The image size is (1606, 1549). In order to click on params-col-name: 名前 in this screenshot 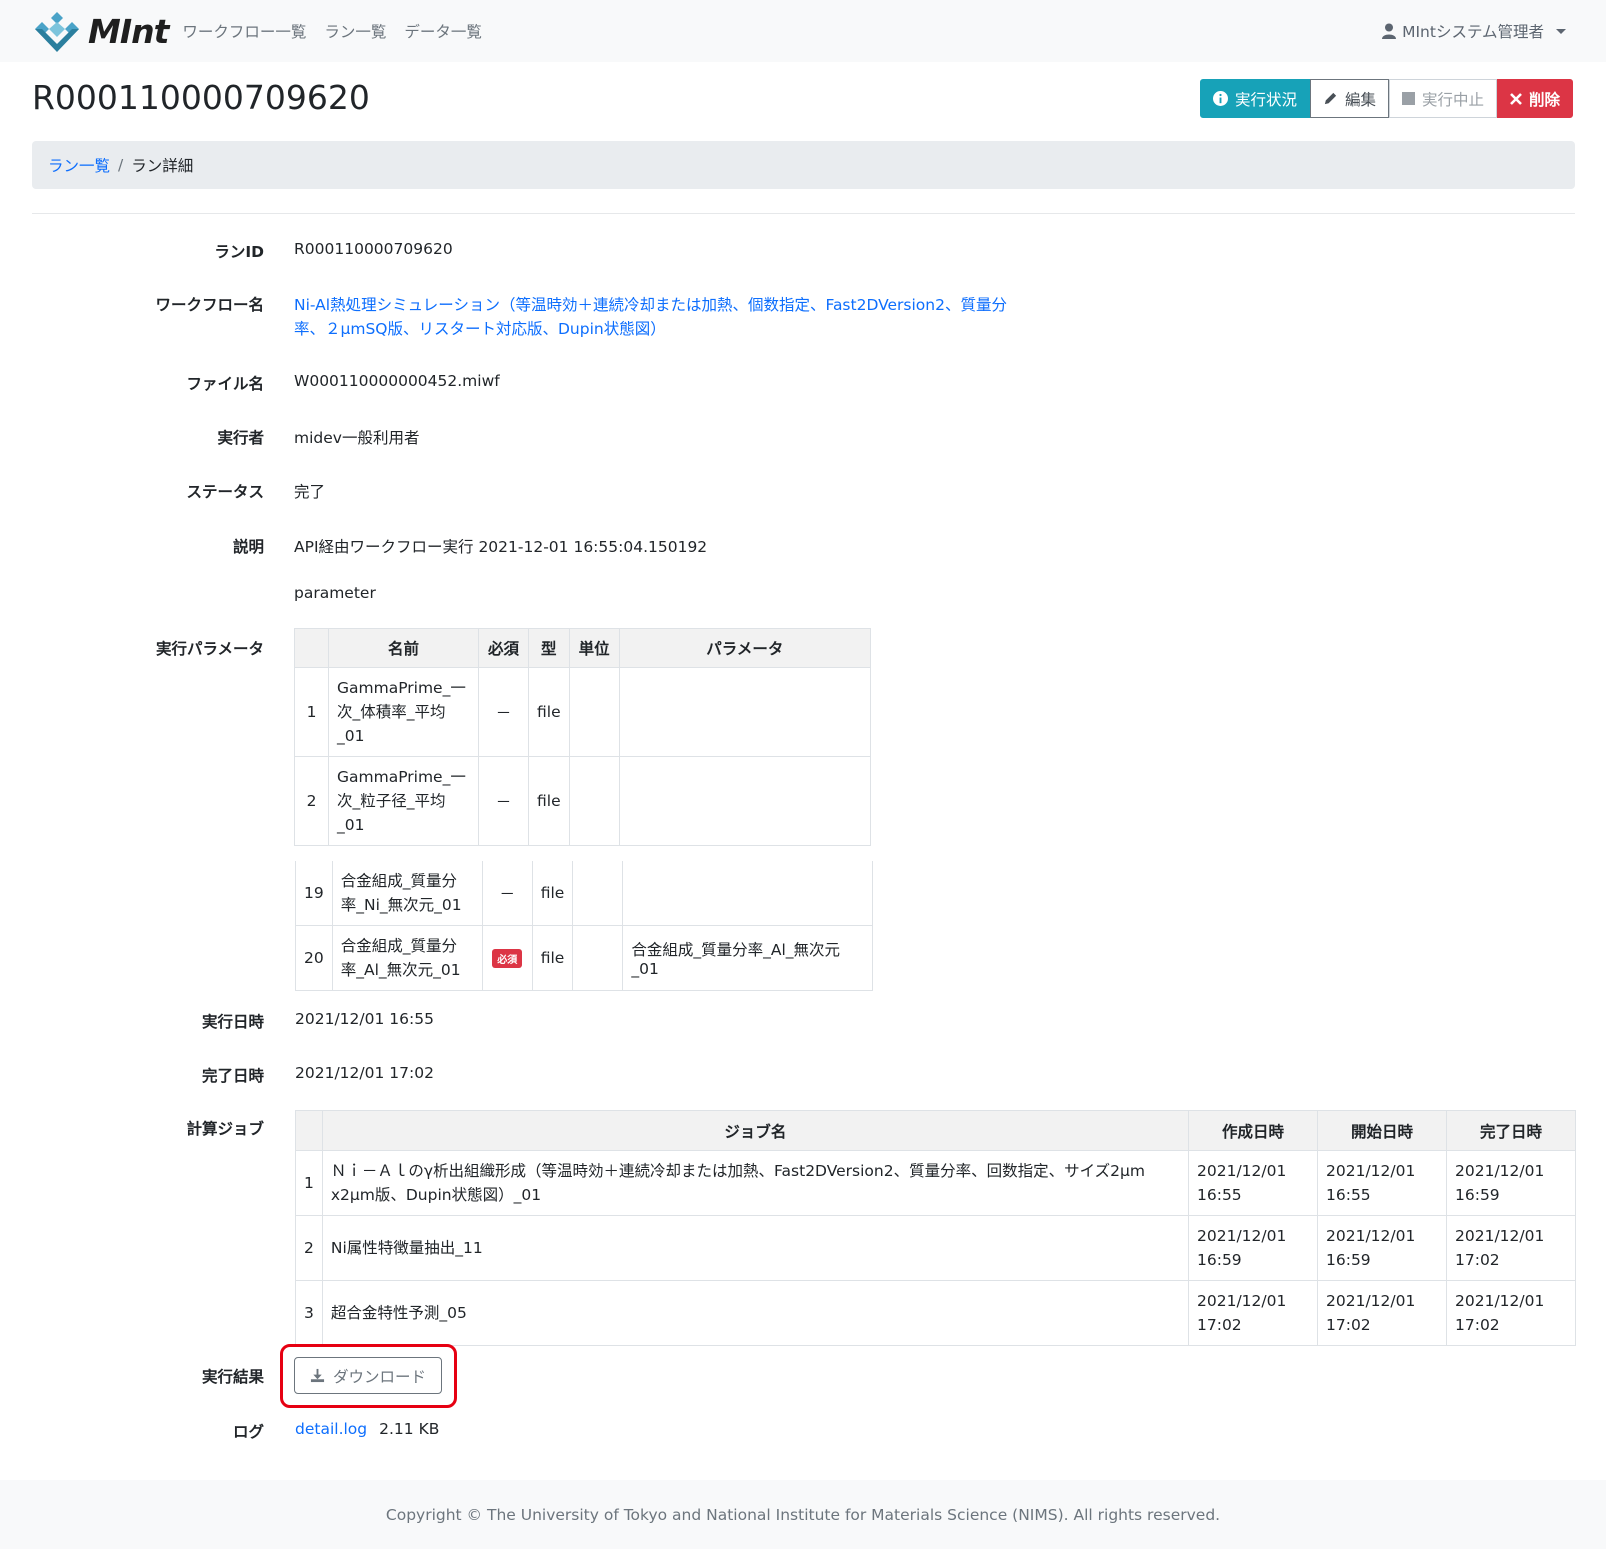, I will do `click(403, 648)`.